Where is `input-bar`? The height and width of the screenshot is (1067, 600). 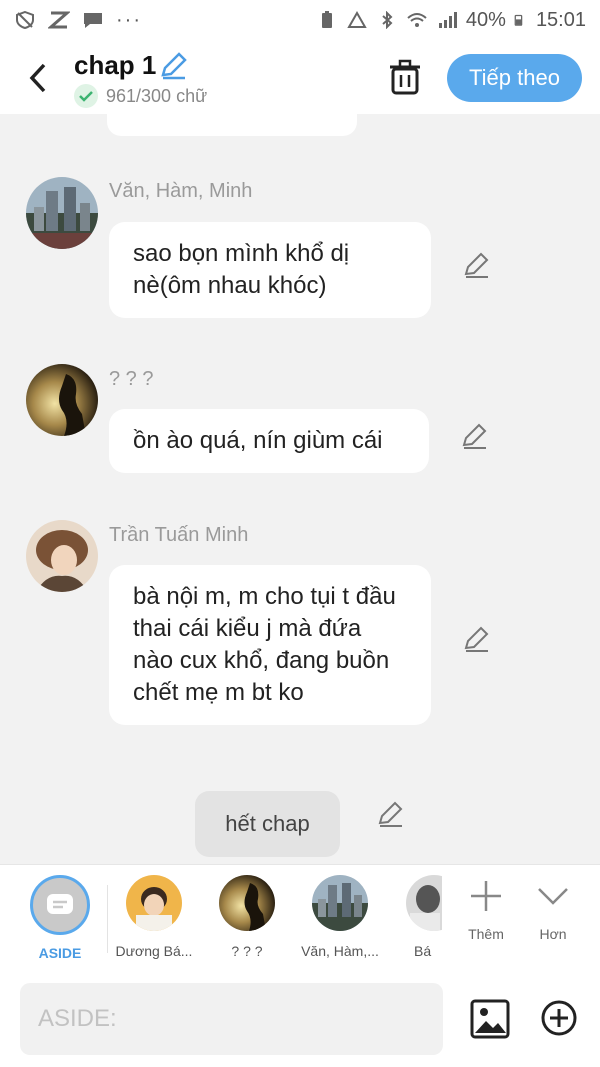
input-bar is located at coordinates (300, 1019).